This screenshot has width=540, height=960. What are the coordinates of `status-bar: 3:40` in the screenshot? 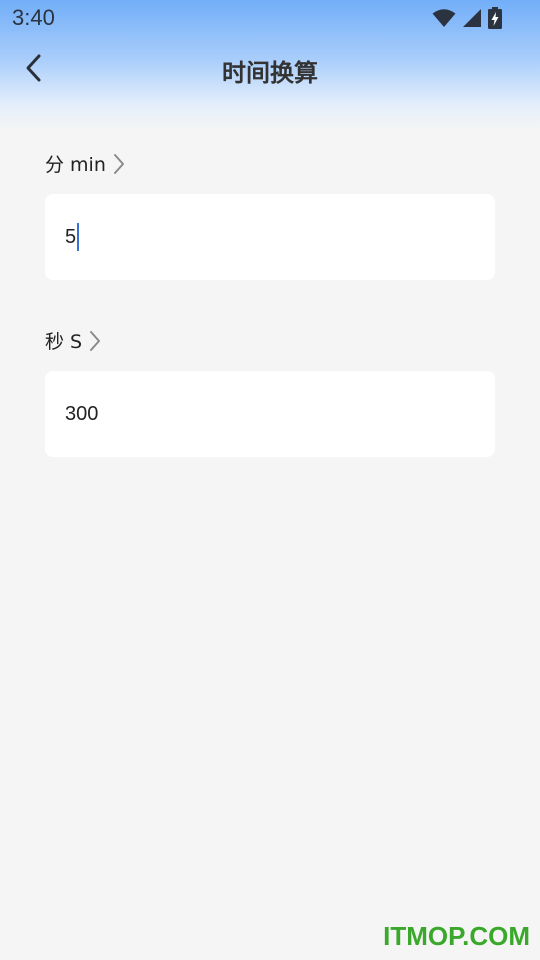 It's located at (270, 18).